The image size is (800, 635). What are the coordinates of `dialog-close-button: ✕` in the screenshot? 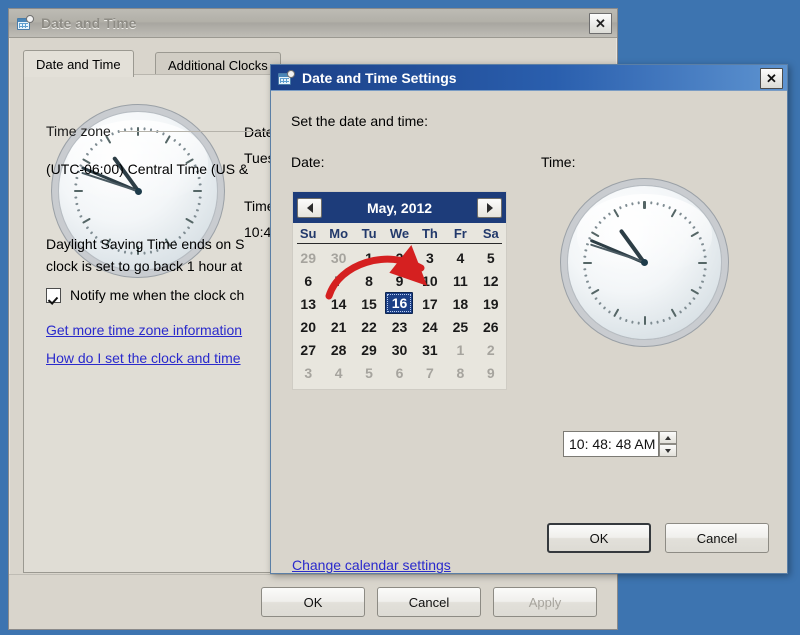 It's located at (771, 78).